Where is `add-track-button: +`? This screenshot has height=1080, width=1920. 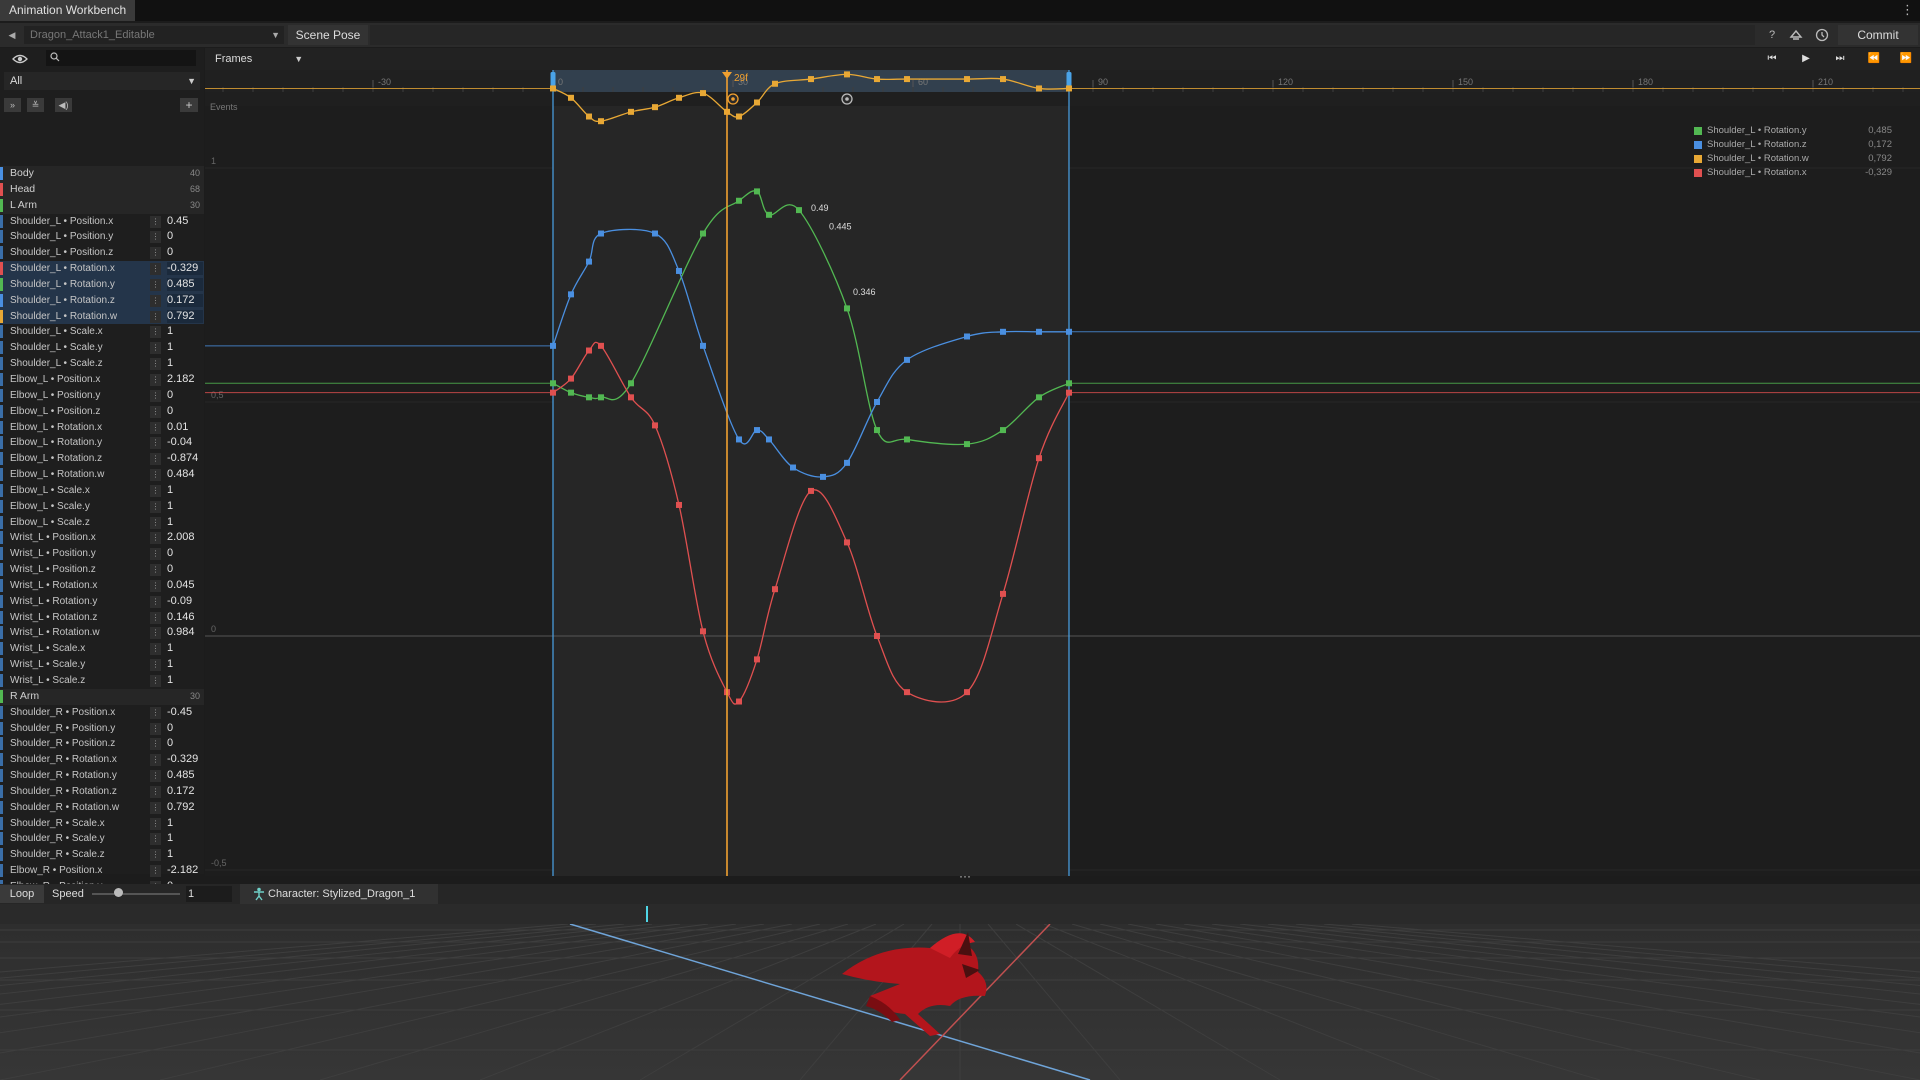 add-track-button: + is located at coordinates (189, 105).